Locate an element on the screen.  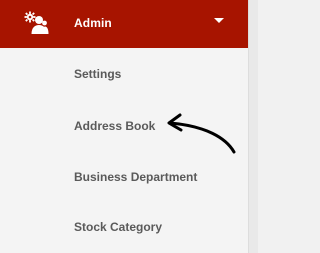
hand-drawn-arrow-icon is located at coordinates (201, 133).